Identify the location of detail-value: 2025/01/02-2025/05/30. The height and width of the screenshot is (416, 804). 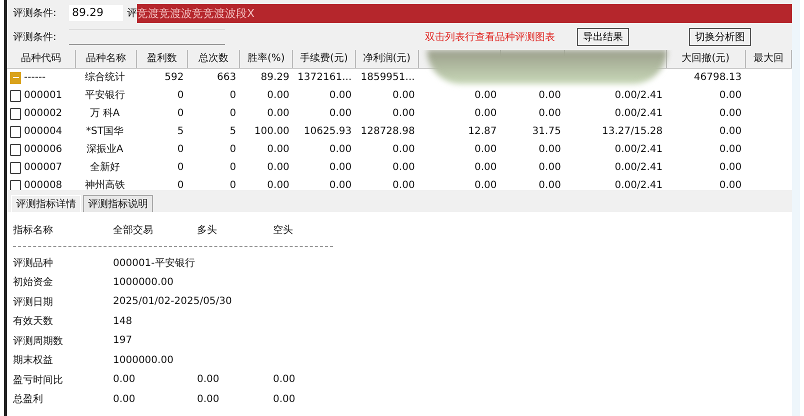
(172, 302).